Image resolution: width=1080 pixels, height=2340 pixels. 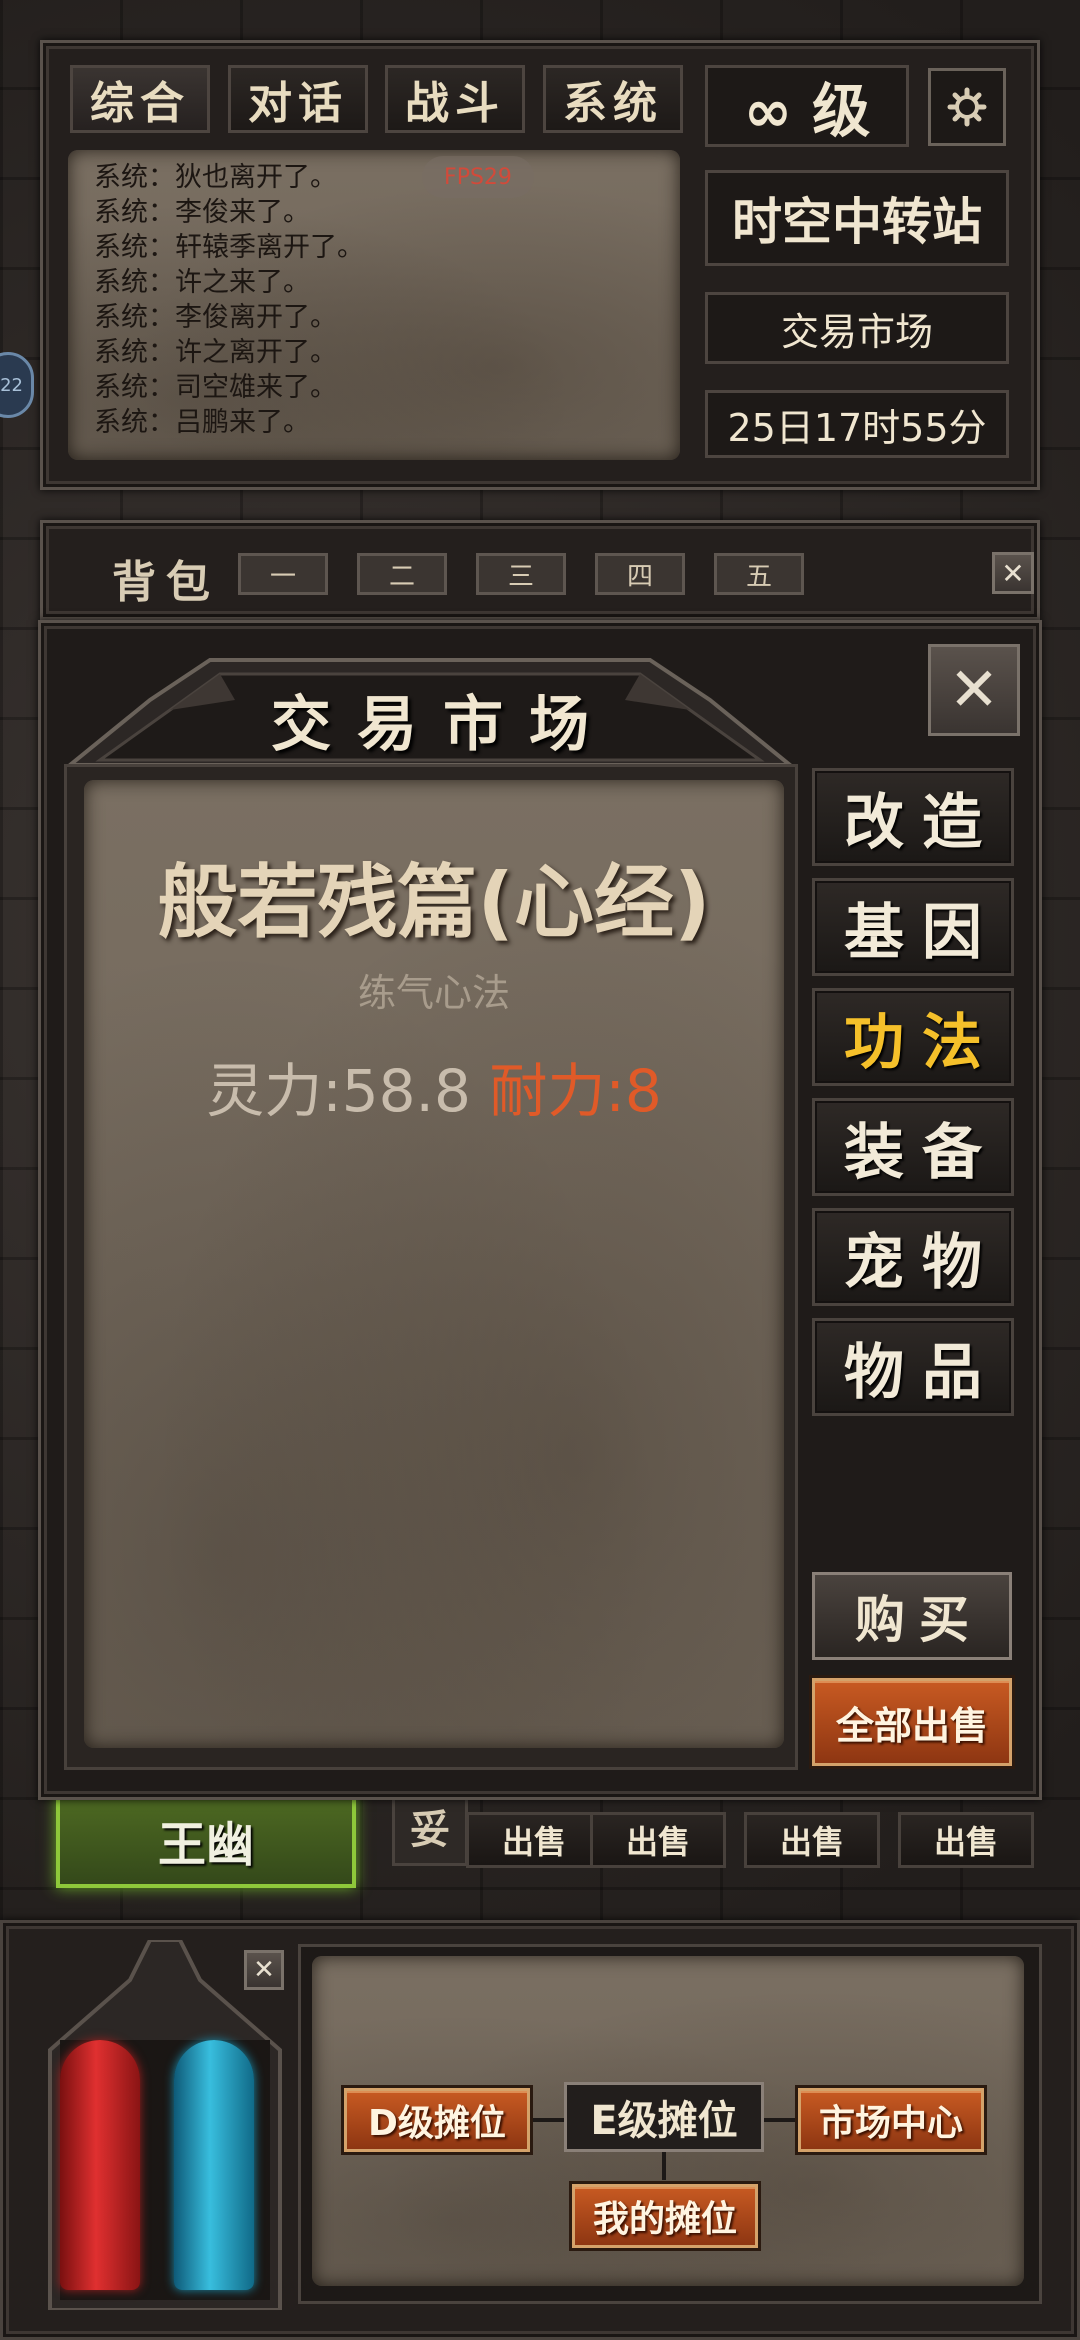 What do you see at coordinates (214, 2165) in the screenshot?
I see `mp-bar` at bounding box center [214, 2165].